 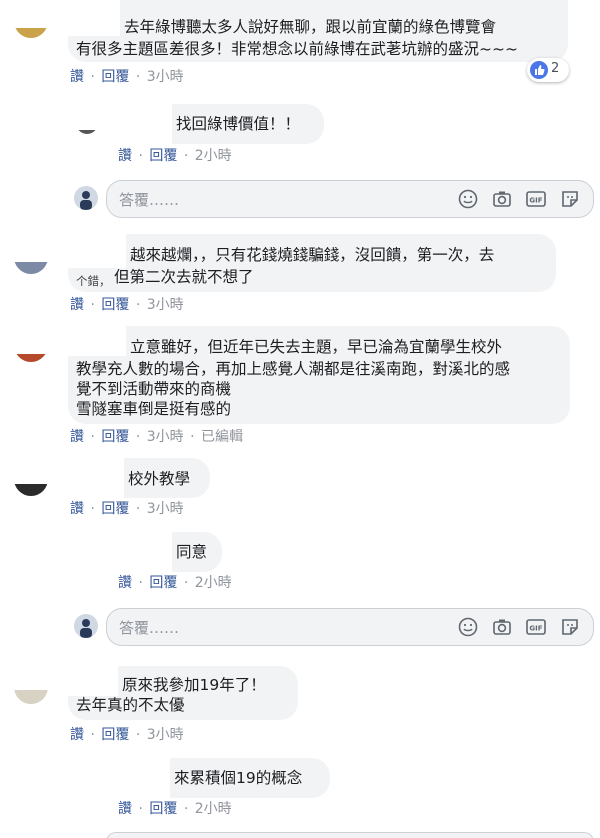 I want to click on reply-text-line: 來累積個19的概念, so click(x=238, y=778).